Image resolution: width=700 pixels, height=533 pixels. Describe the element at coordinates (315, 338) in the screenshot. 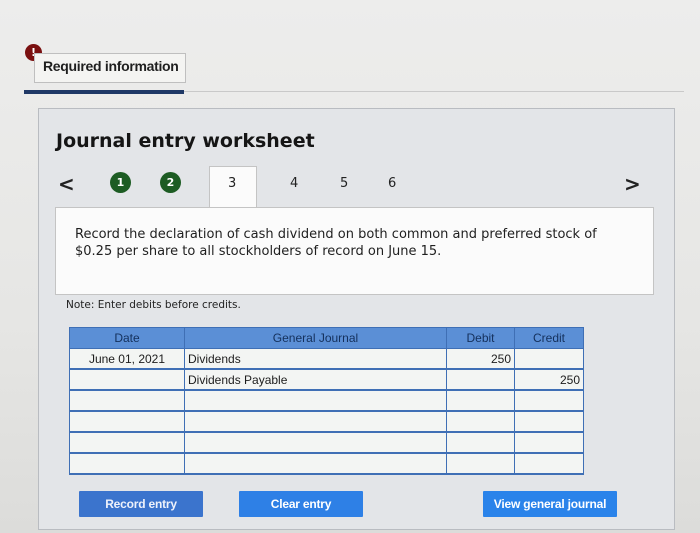

I see `column-header-general-journal: General Journal` at that location.